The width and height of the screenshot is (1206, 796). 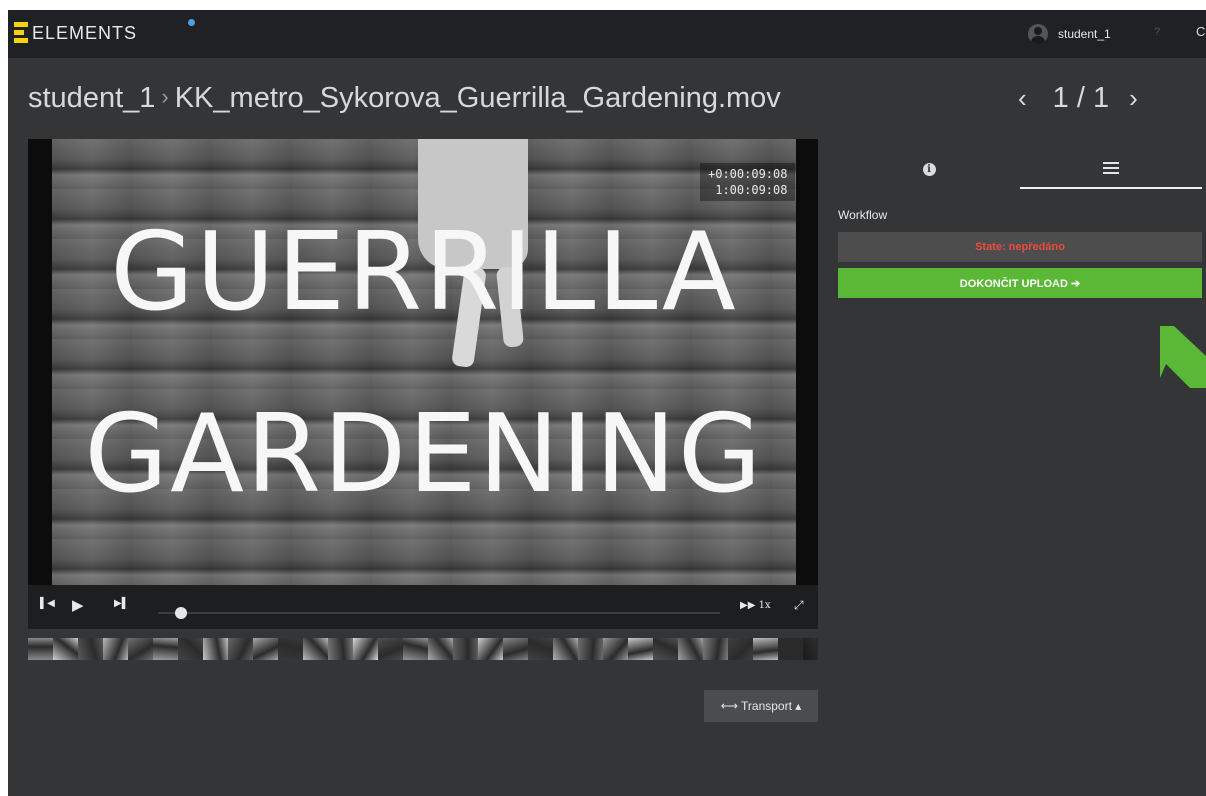 I want to click on pointer-arrow-icon, so click(x=1183, y=357).